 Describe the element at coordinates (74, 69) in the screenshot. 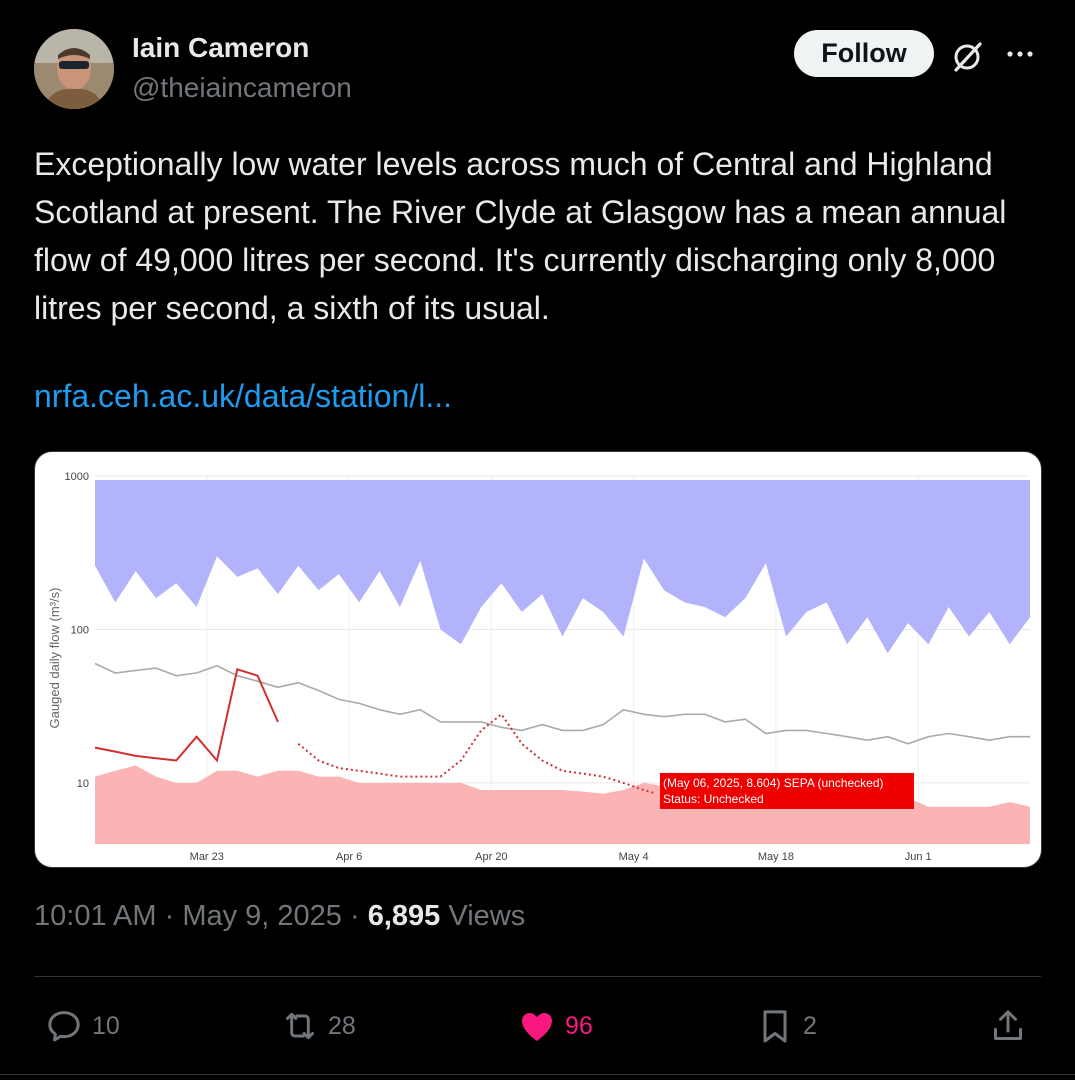

I see `avatar` at that location.